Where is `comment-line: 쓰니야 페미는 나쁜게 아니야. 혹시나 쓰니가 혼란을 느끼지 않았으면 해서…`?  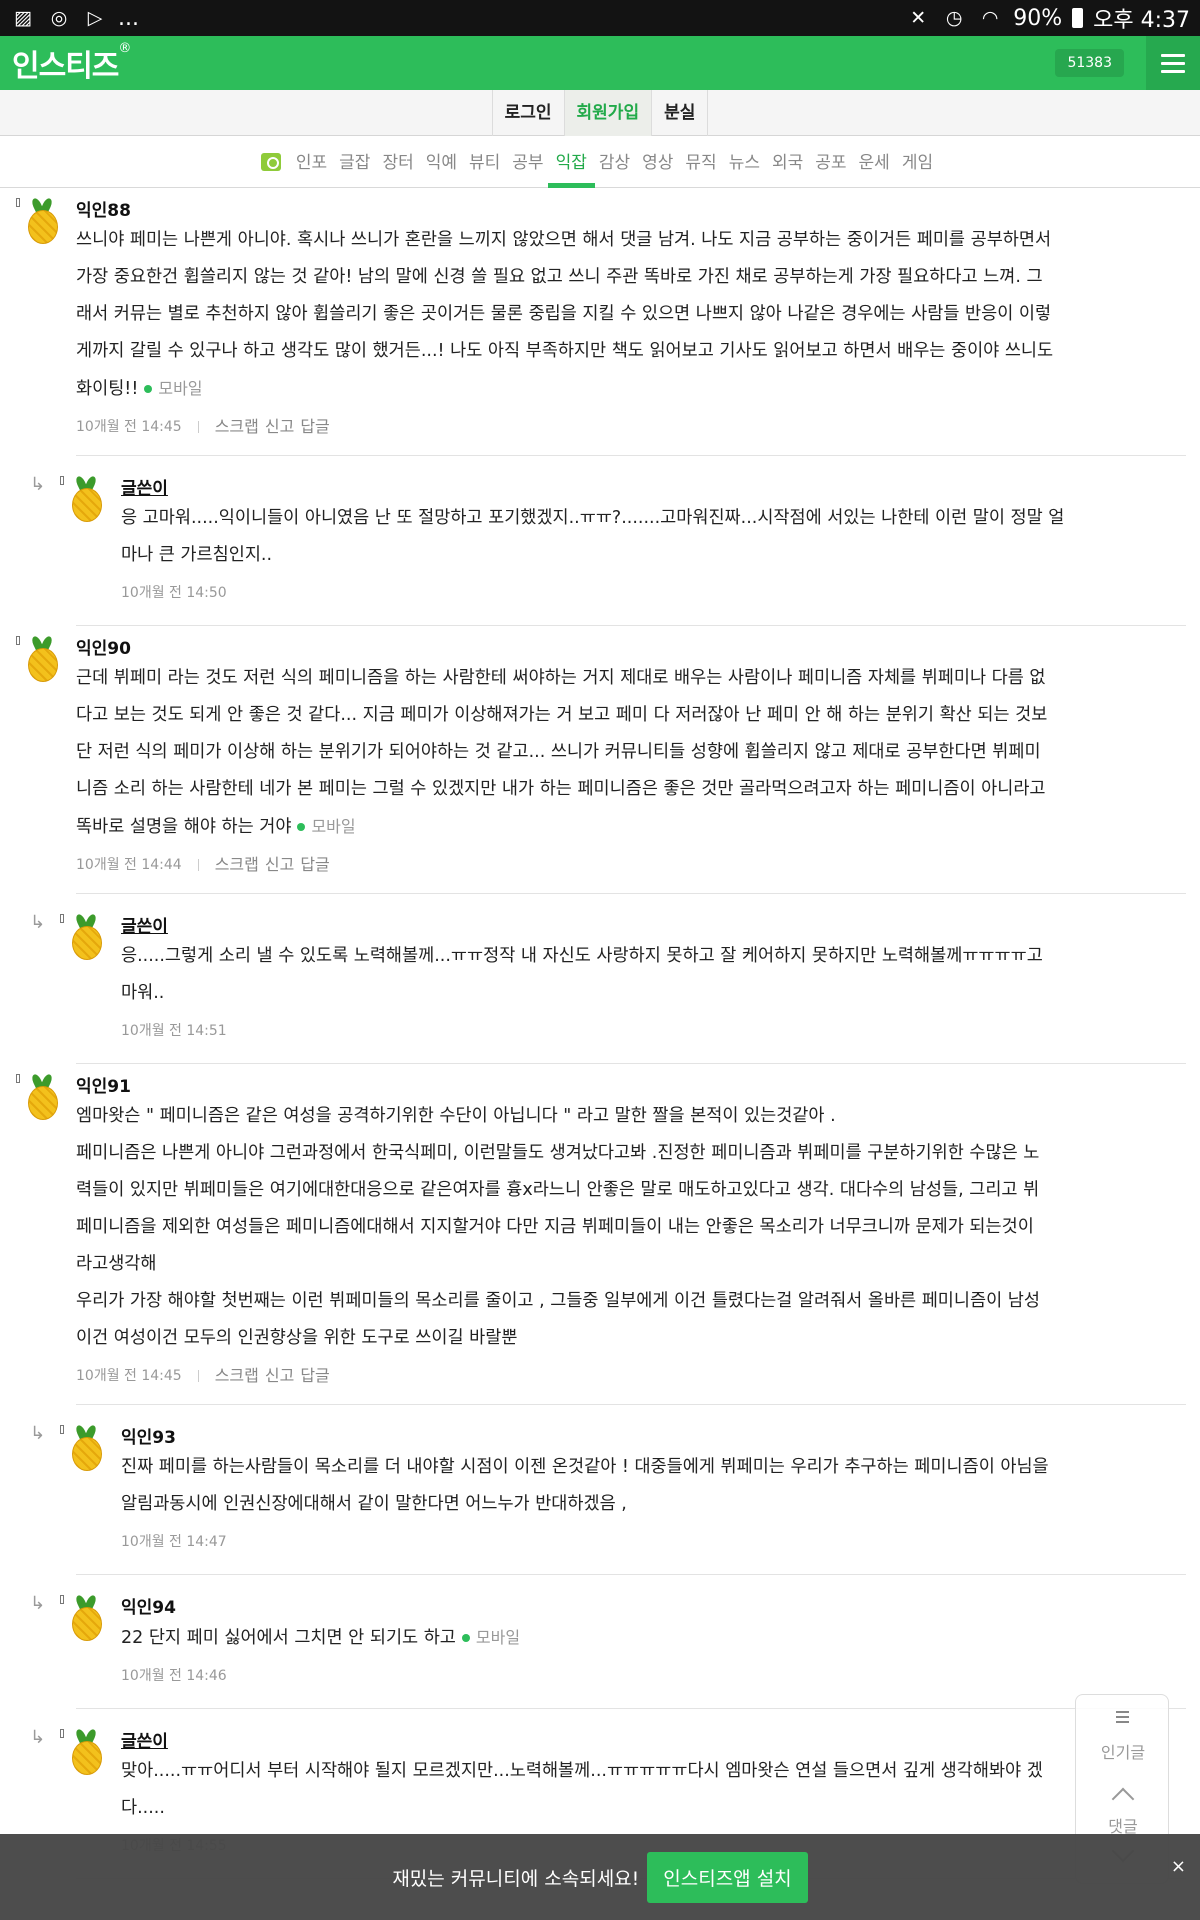 comment-line: 쓰니야 페미는 나쁜게 아니야. 혹시나 쓰니가 혼란을 느끼지 않았으면 해서… is located at coordinates (564, 240).